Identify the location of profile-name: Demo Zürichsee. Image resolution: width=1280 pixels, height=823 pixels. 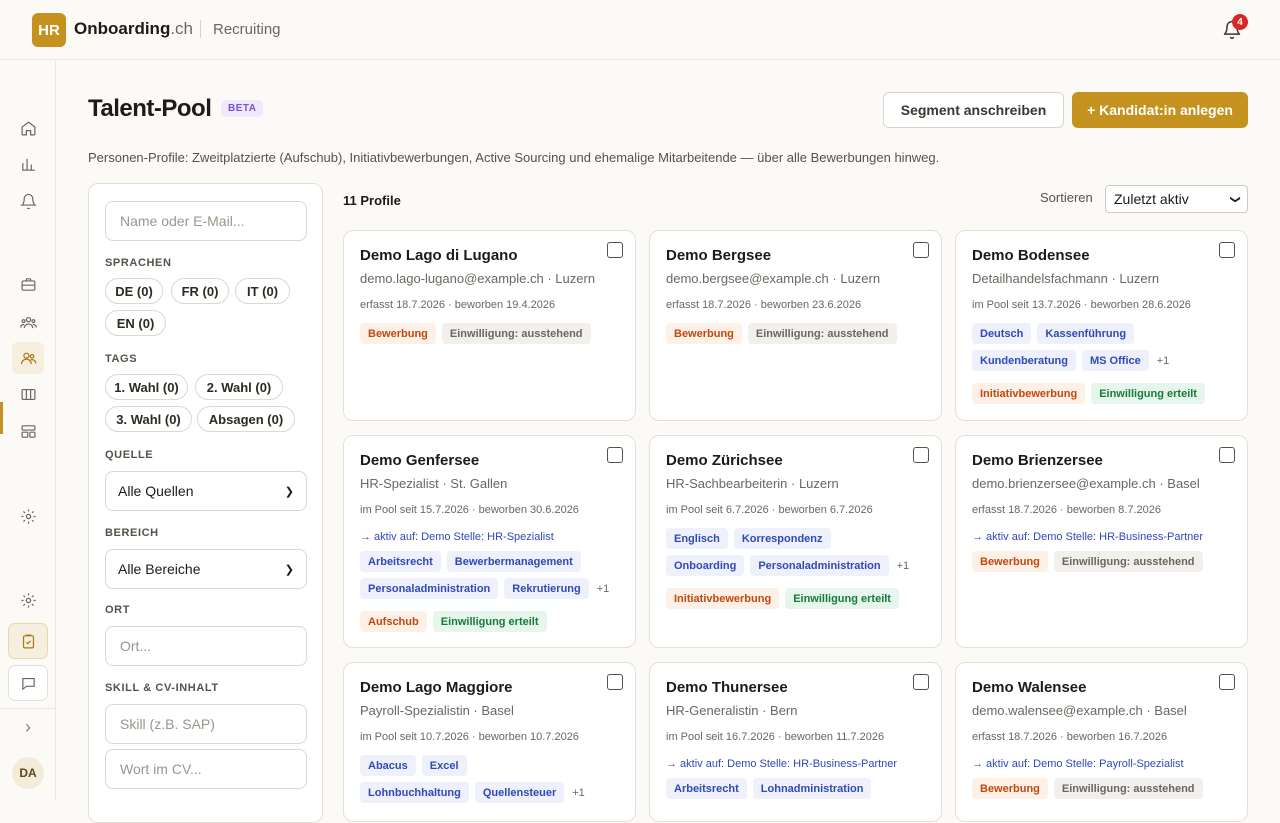
(724, 460).